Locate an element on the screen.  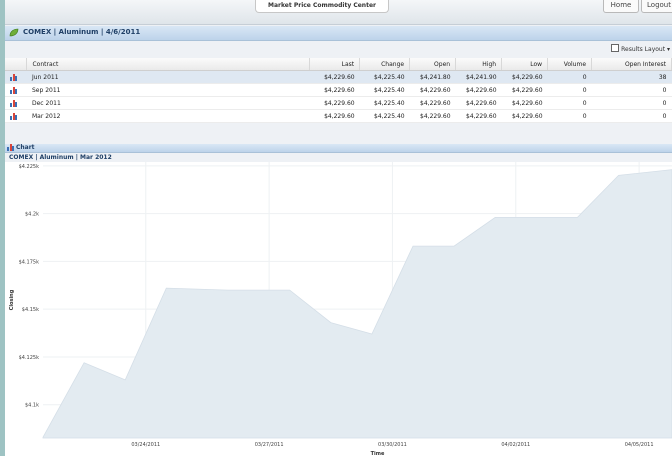
results-layout-menu: Results Layout ▾ is located at coordinates (640, 48).